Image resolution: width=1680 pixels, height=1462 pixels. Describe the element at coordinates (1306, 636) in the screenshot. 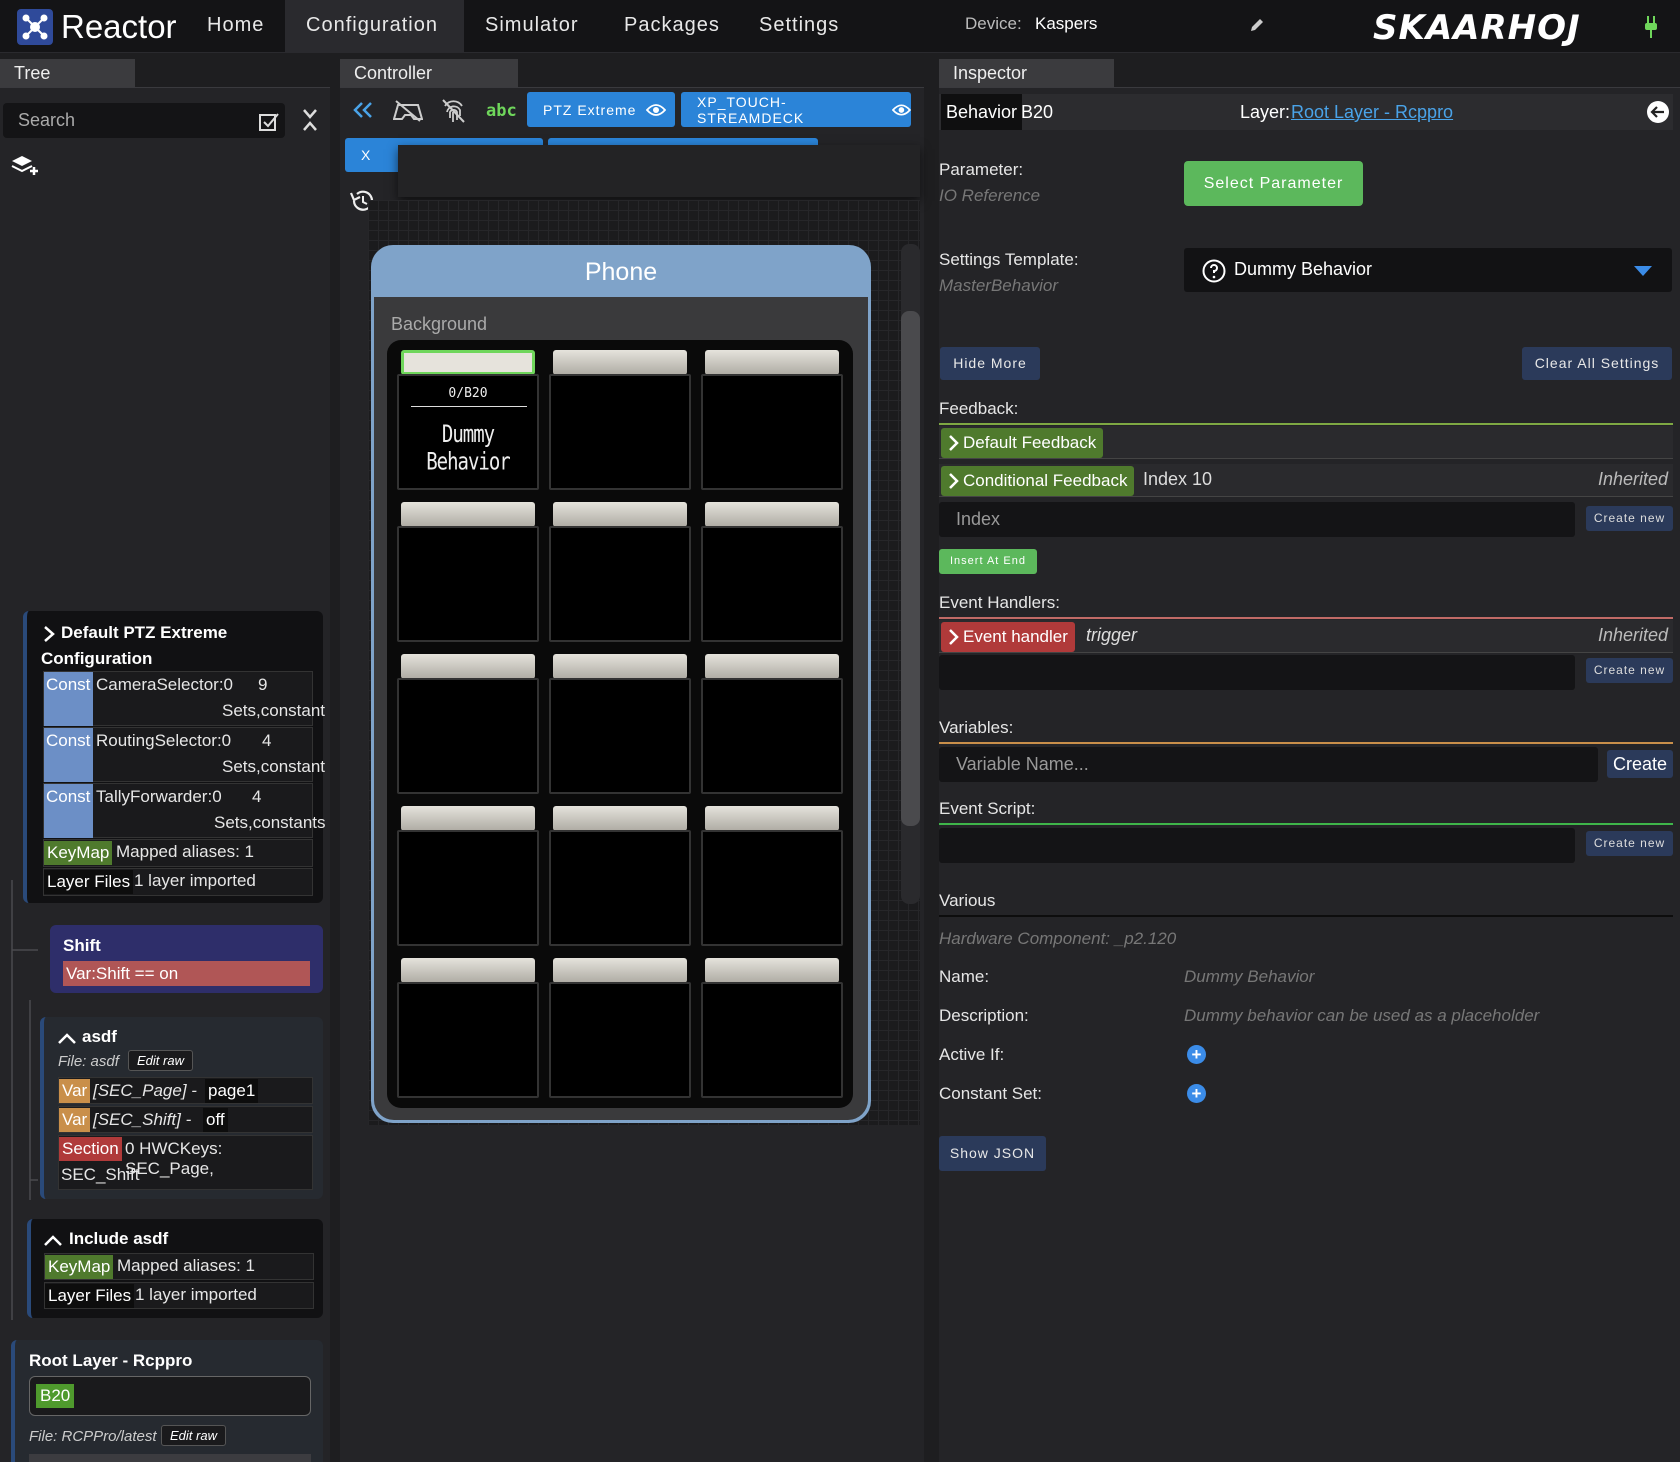

I see `event-handler-row: Event handler trigger Inherited` at that location.